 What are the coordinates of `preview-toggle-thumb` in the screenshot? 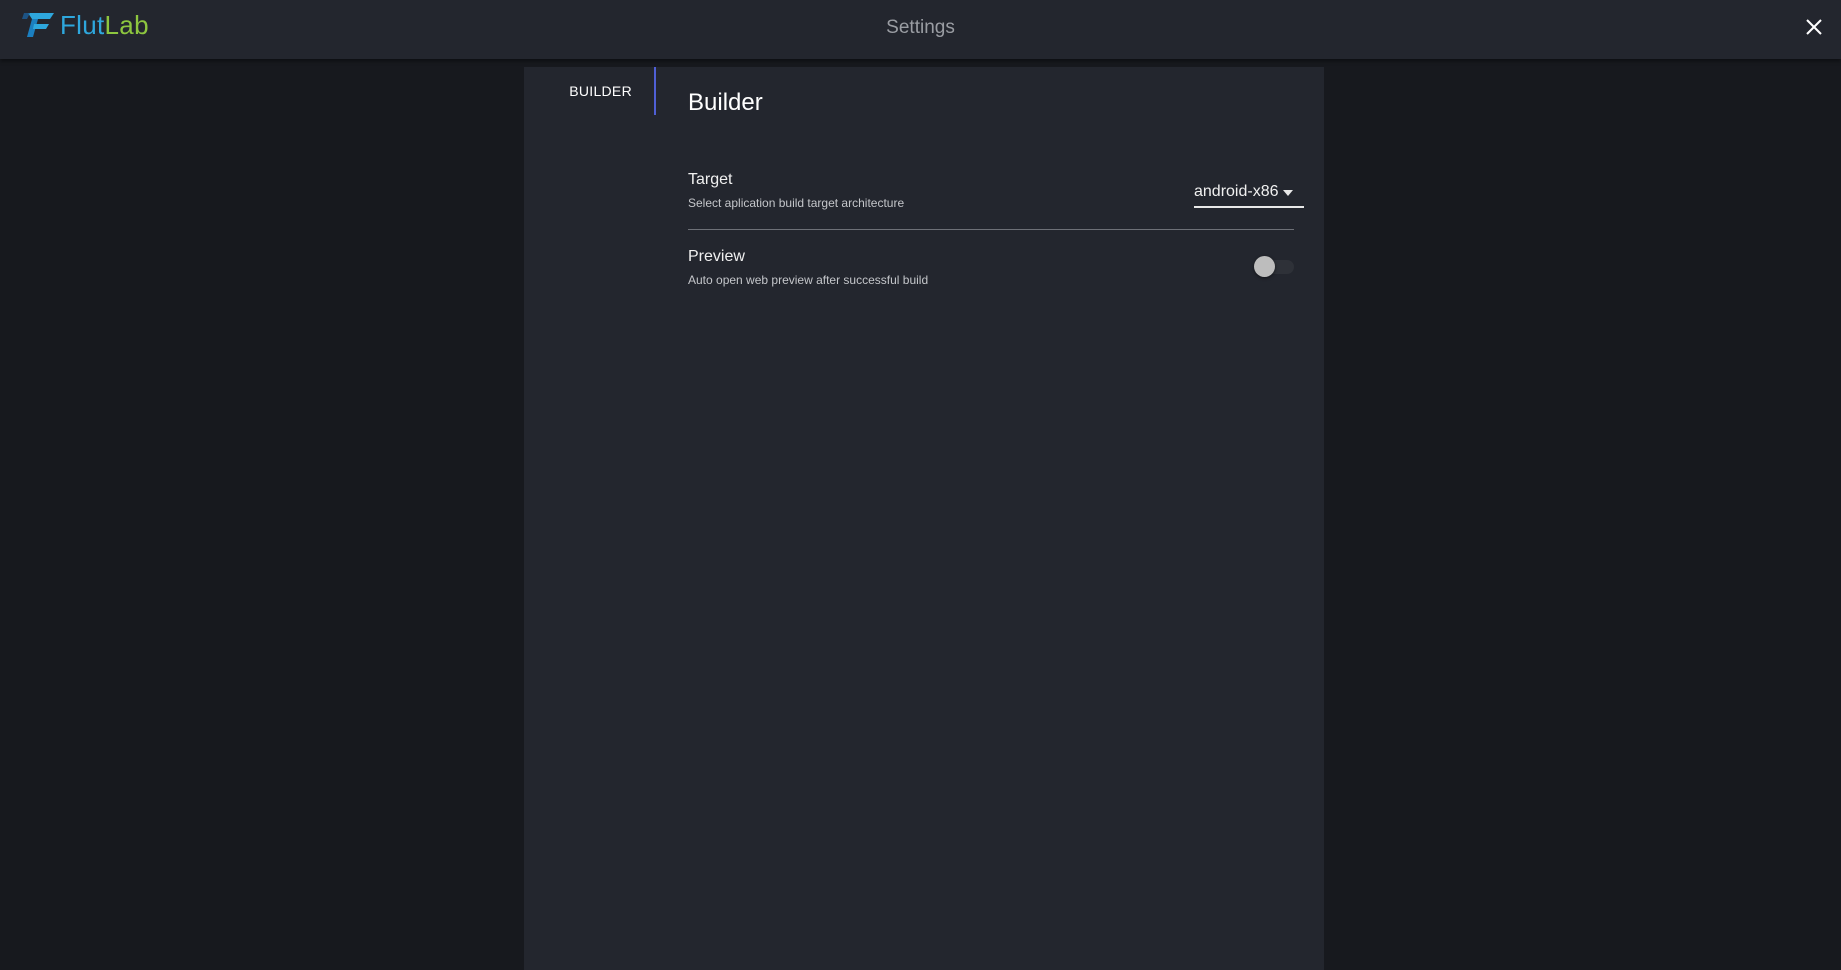 It's located at (1264, 266).